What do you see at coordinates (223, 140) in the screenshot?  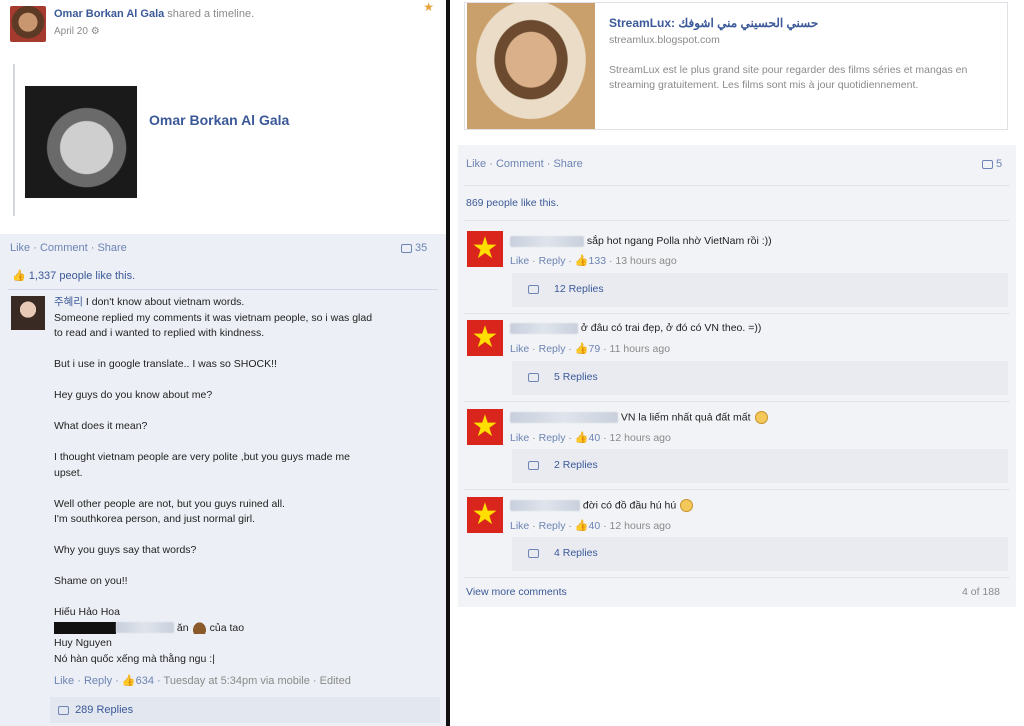 I see `shared-timeline-card: Omar Borkan Al Gala` at bounding box center [223, 140].